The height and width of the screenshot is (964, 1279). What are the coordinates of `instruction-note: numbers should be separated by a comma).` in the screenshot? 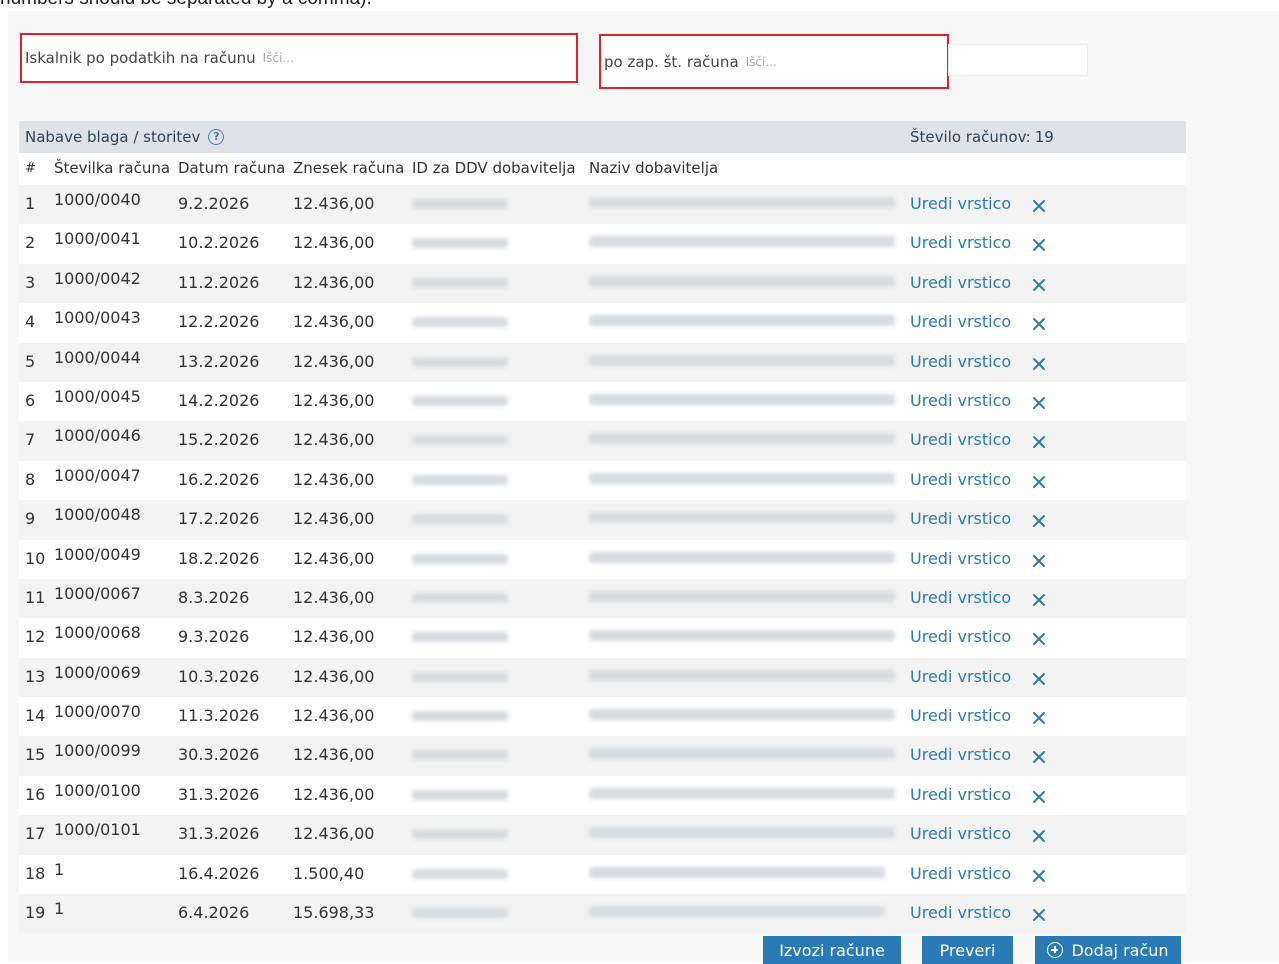 It's located at (186, 5).